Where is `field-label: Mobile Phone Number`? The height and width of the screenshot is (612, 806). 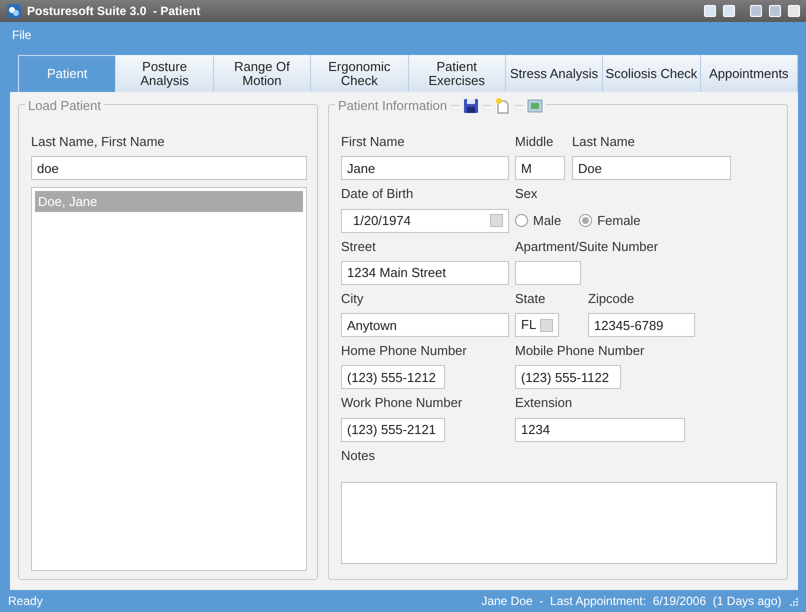
field-label: Mobile Phone Number is located at coordinates (580, 351).